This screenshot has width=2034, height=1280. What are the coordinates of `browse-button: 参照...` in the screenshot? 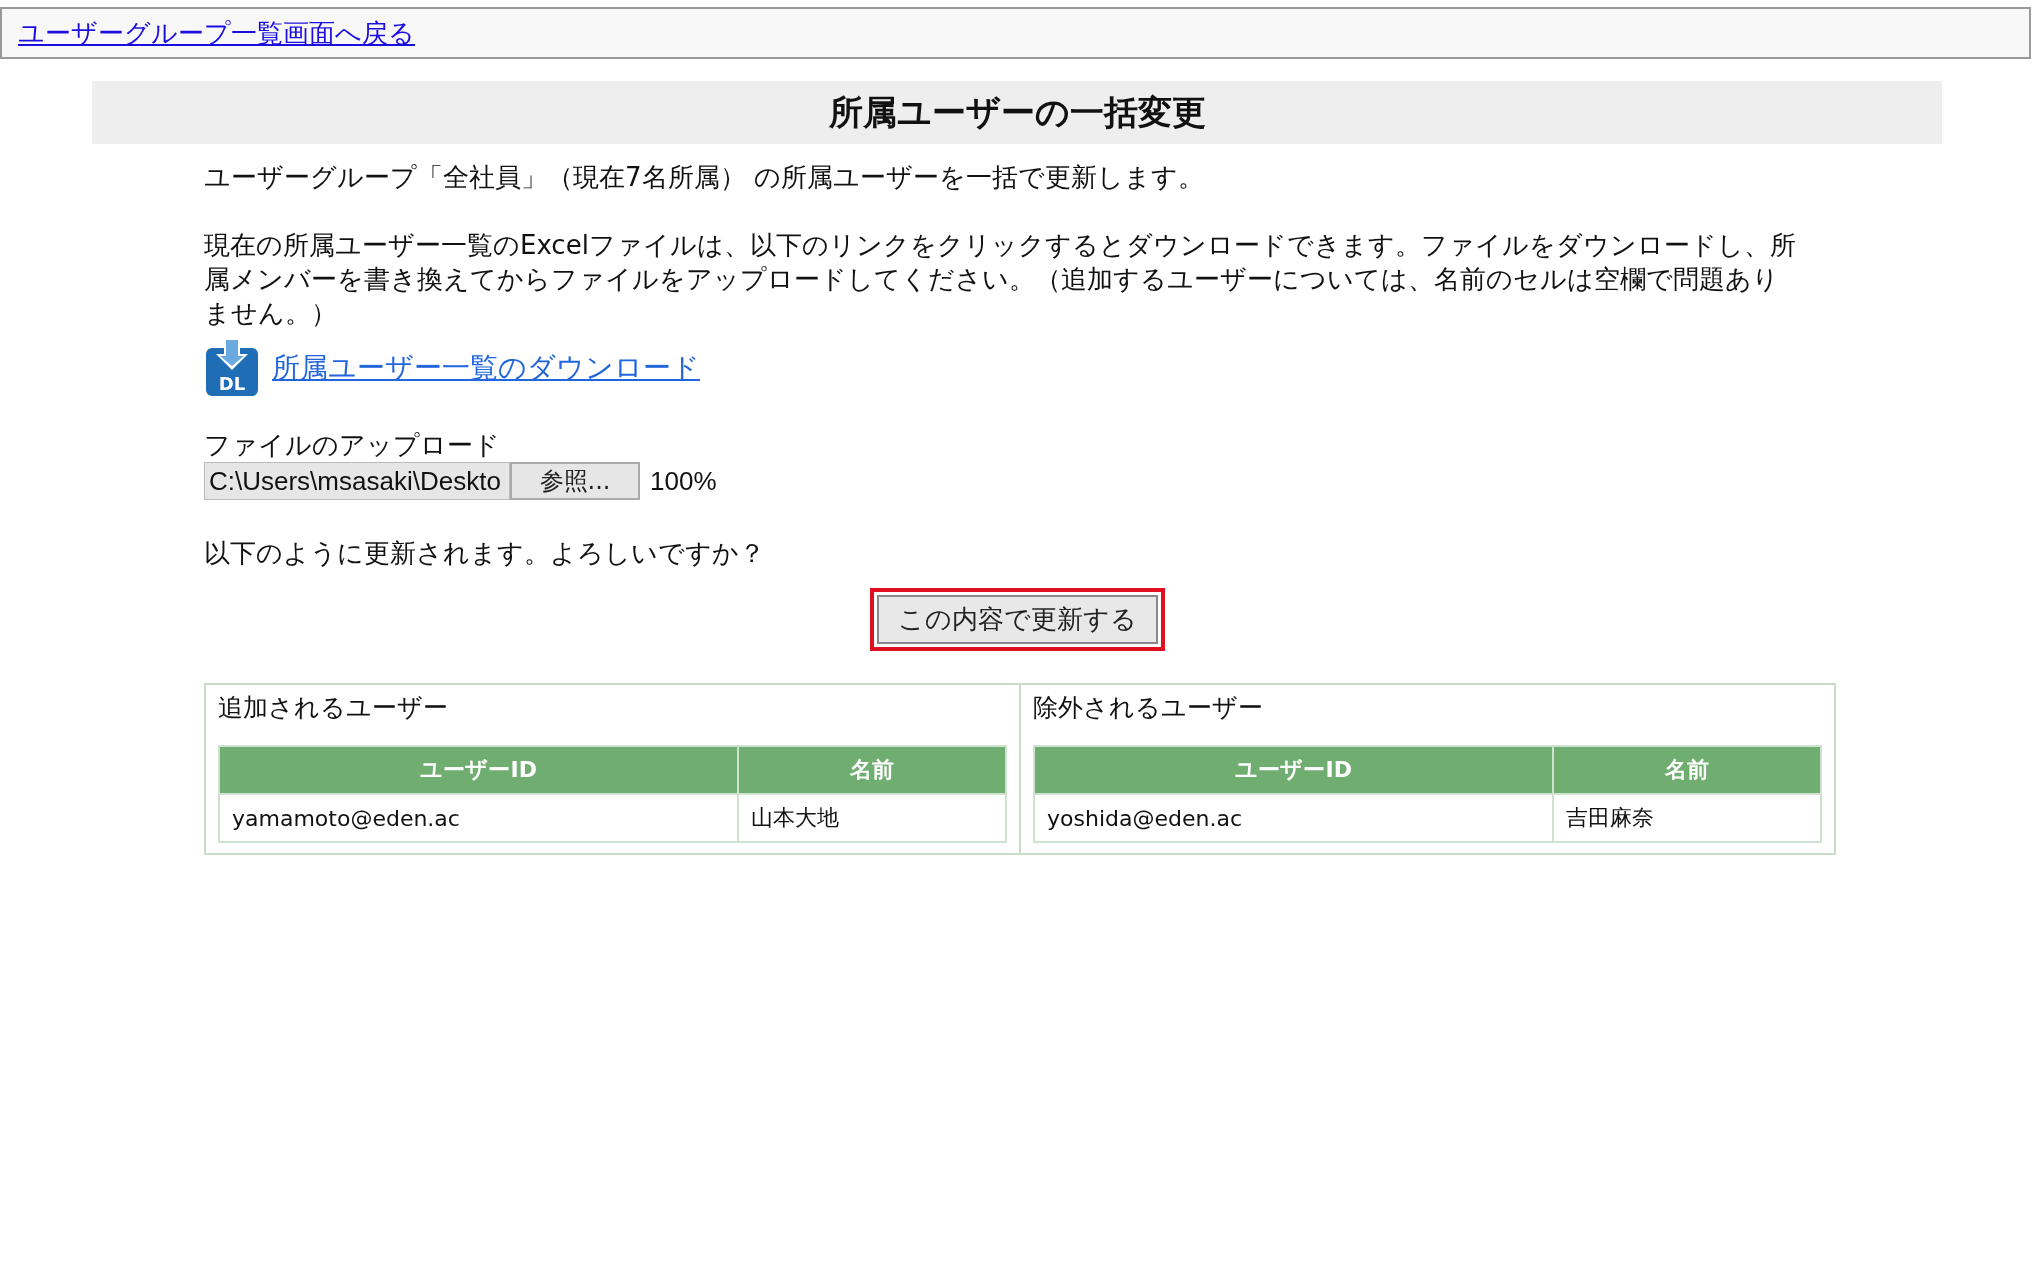 It's located at (575, 481).